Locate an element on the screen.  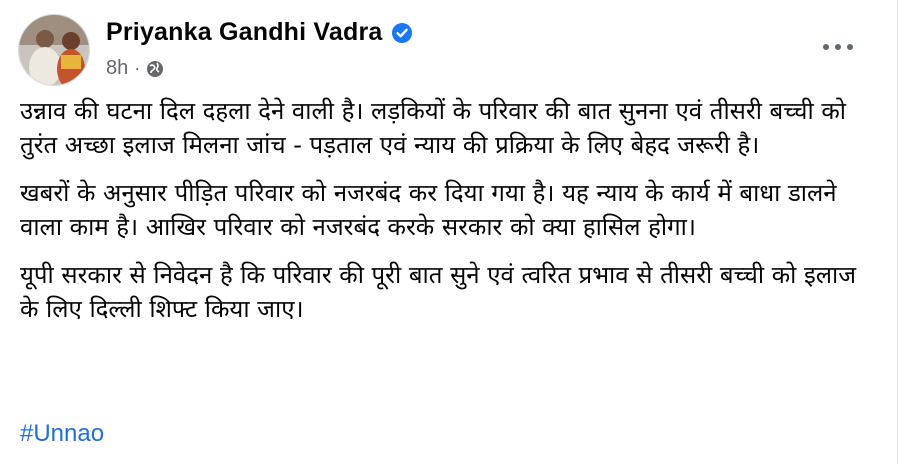
avatar-image is located at coordinates (54, 50).